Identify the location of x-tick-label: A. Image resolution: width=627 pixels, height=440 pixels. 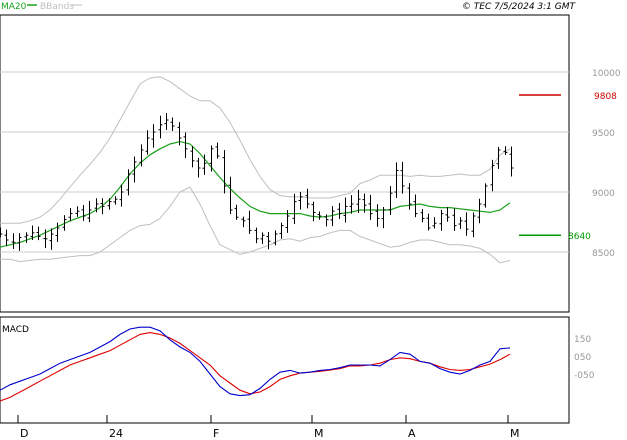
(412, 433).